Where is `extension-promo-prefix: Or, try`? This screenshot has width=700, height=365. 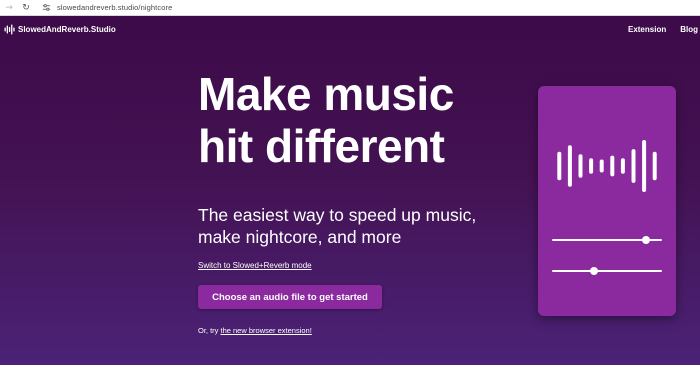
extension-promo-prefix: Or, try is located at coordinates (209, 330).